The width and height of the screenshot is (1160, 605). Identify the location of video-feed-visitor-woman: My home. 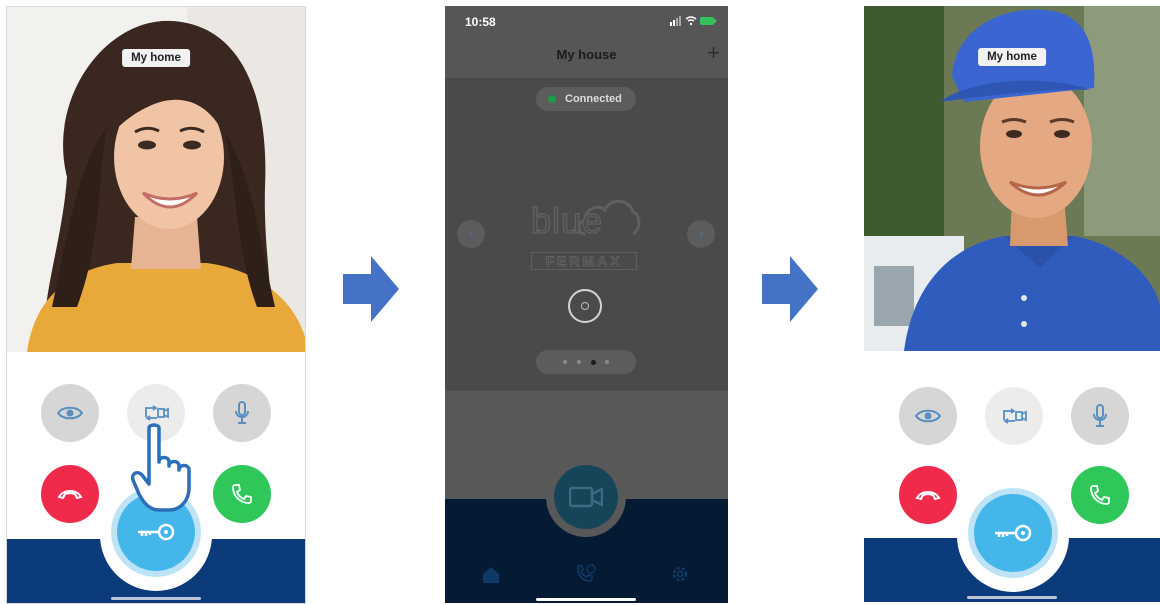
(156, 179).